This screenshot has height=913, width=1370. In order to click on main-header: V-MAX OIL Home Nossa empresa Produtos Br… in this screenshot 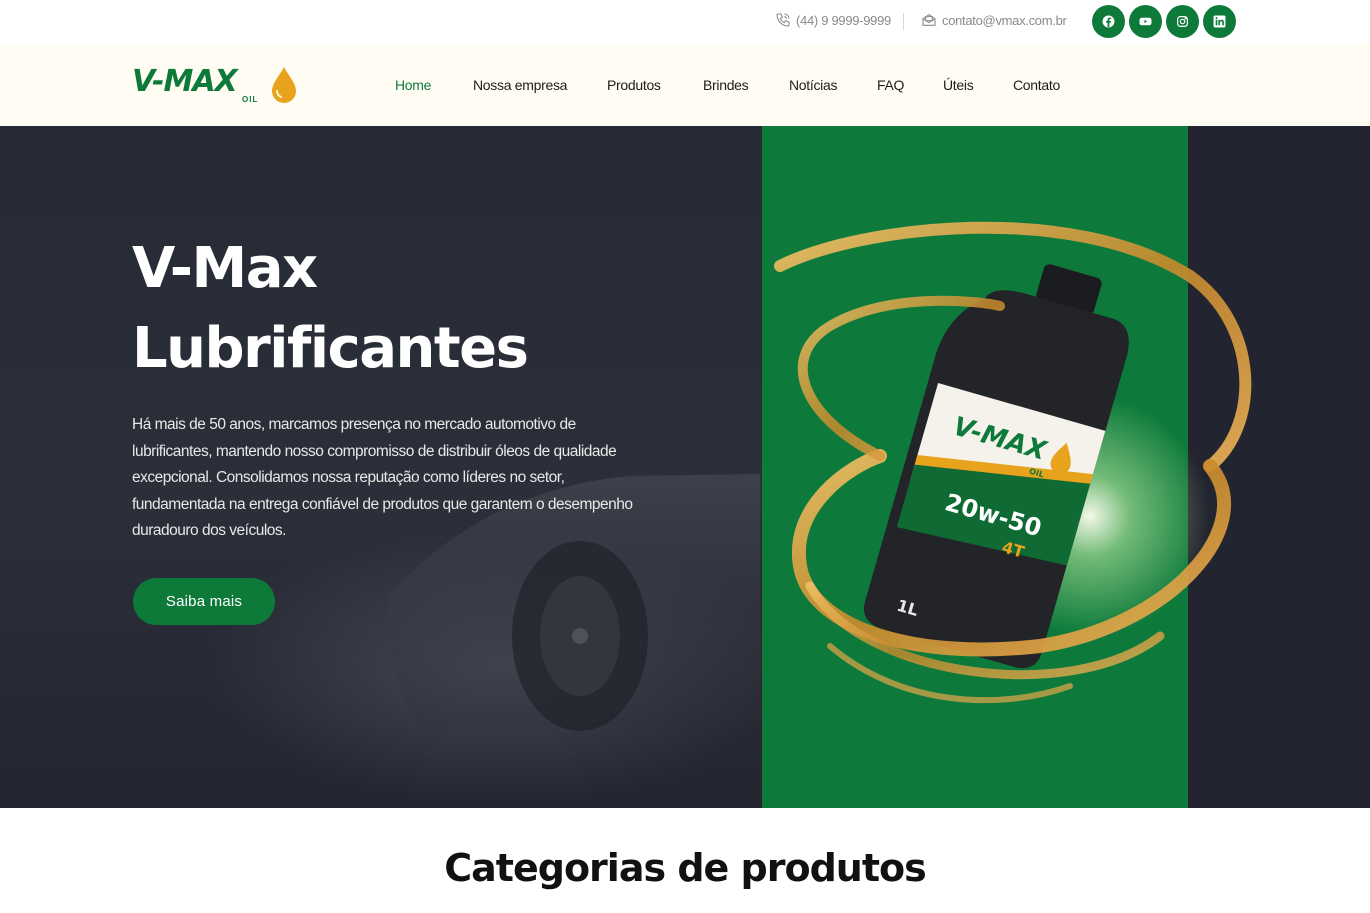, I will do `click(685, 85)`.